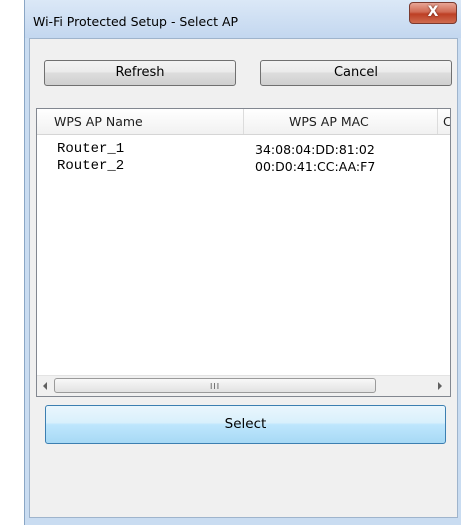  I want to click on cancel-button: Cancel, so click(356, 73).